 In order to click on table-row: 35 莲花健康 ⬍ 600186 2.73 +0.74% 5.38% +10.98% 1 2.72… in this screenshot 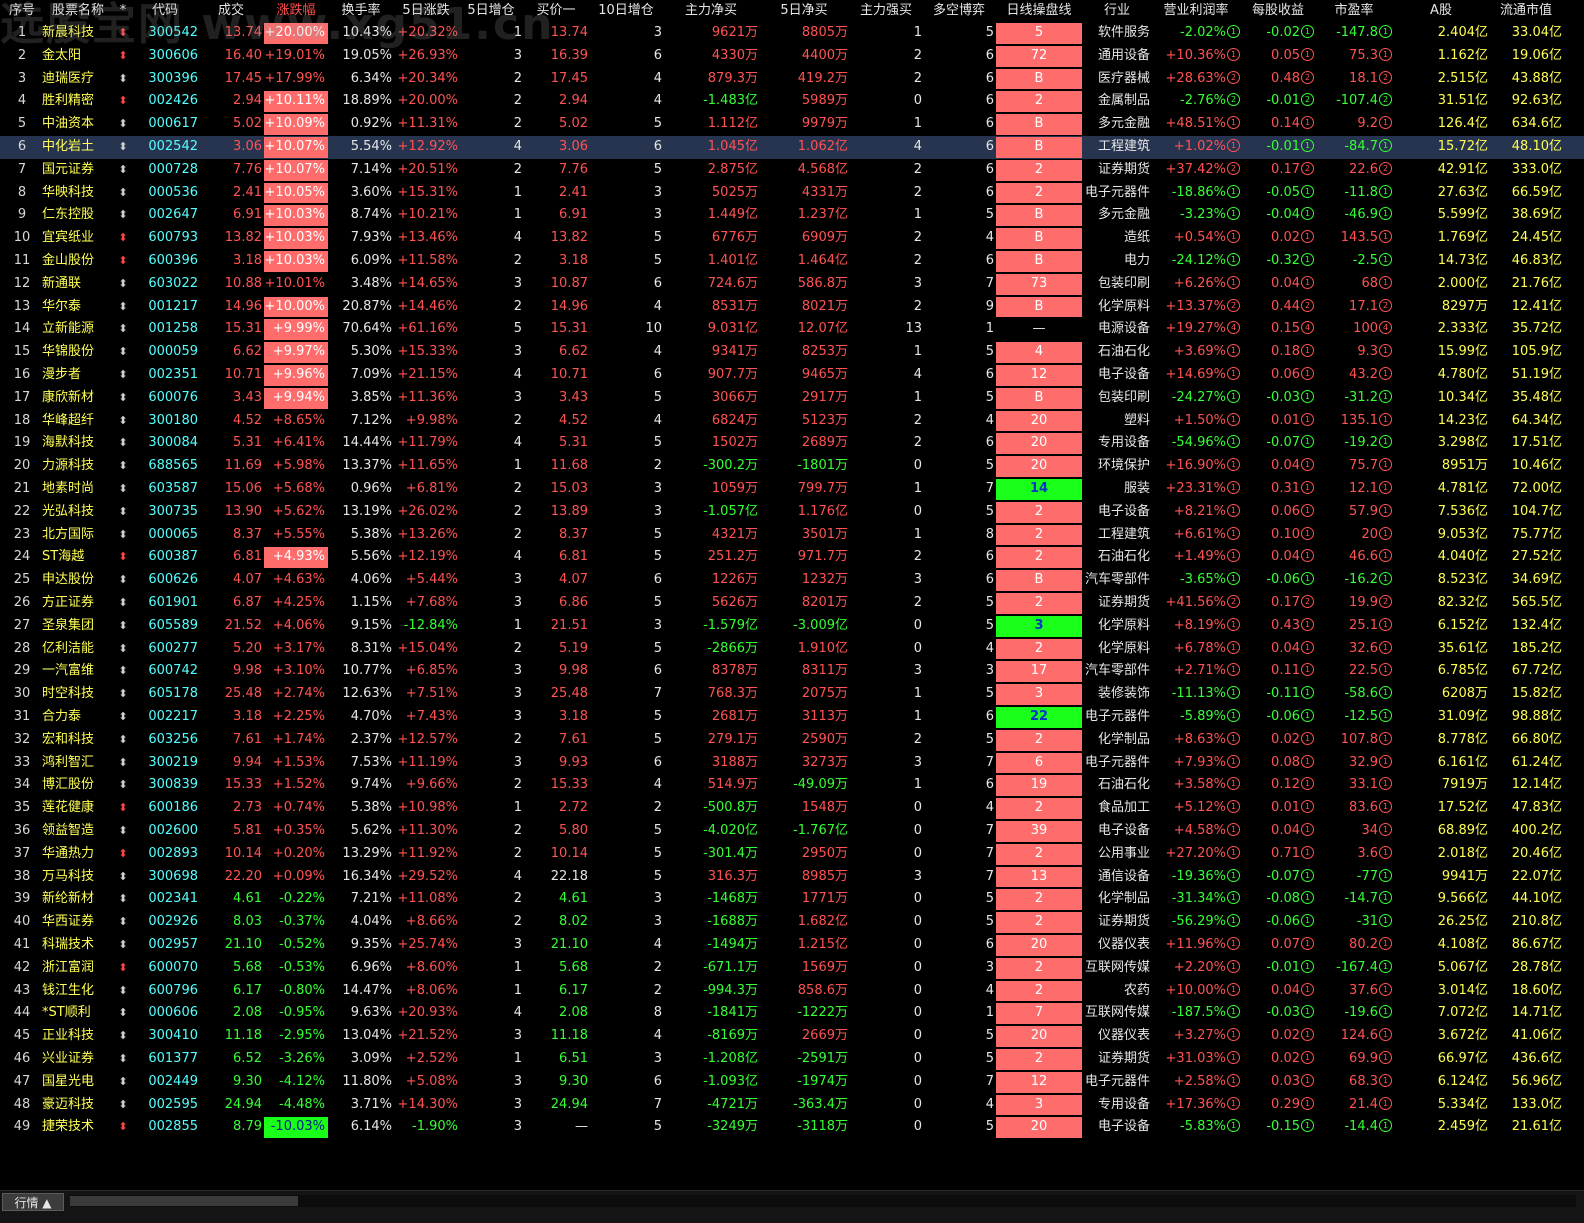, I will do `click(792, 808)`.